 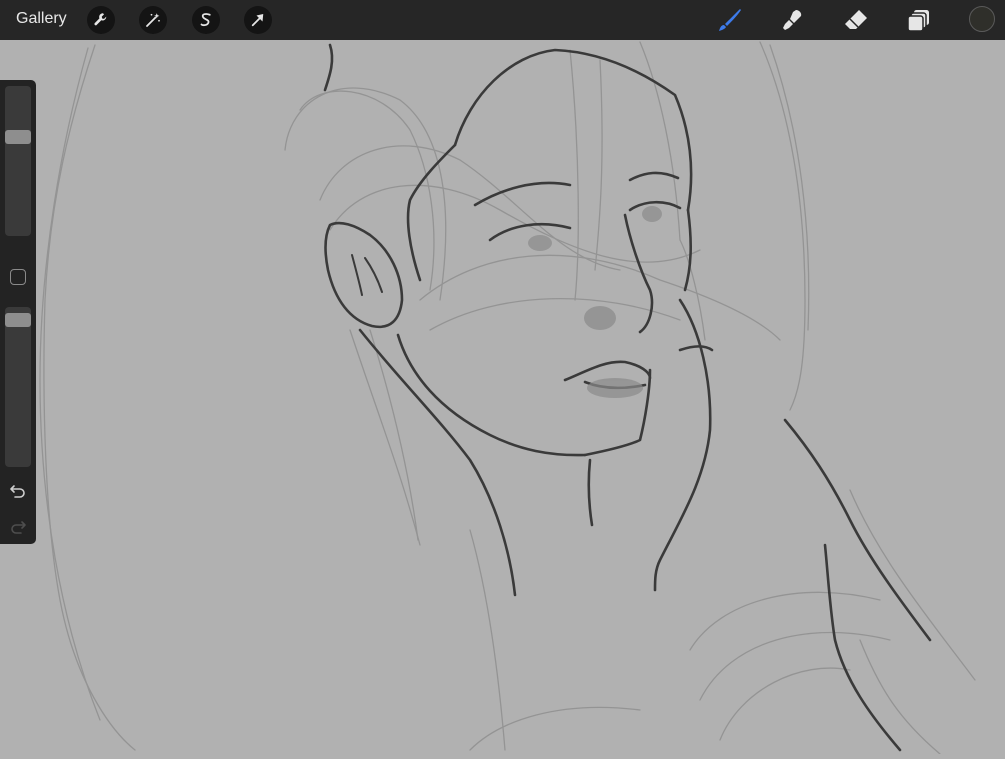 I want to click on eraser-button, so click(x=856, y=20).